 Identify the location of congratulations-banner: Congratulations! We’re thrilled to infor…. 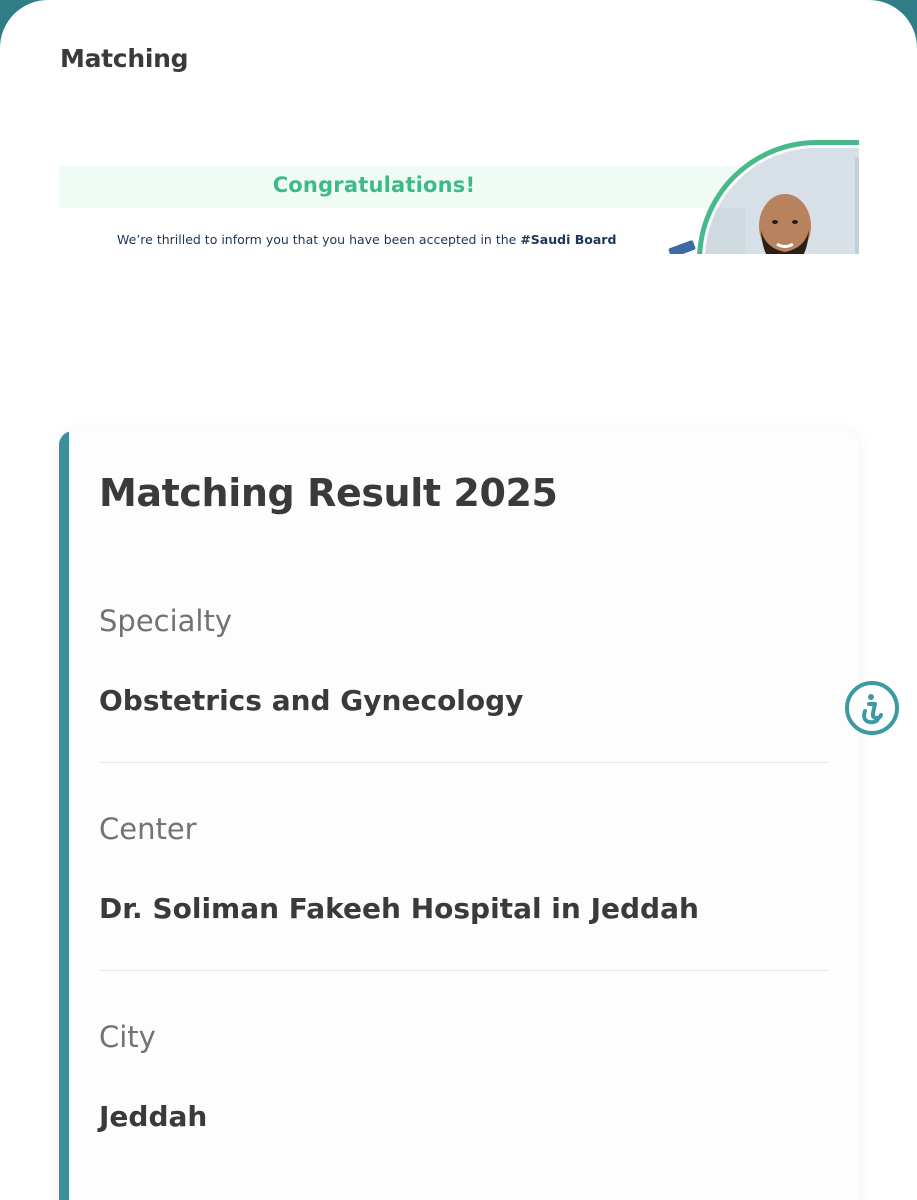
(459, 197).